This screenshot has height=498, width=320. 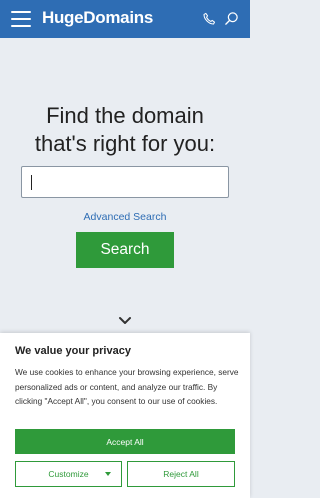 I want to click on page-title-line-2: that's right for you:, so click(x=125, y=143).